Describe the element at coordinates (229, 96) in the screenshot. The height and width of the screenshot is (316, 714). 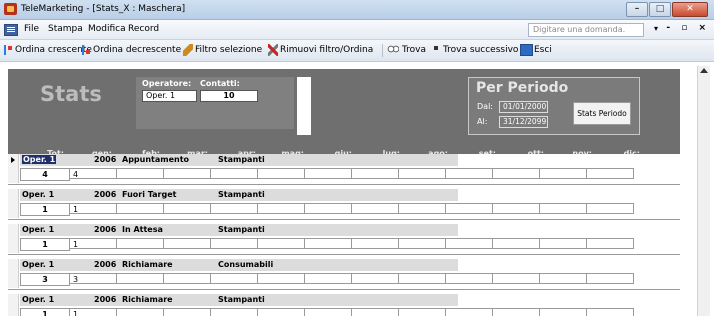
I see `contacts-field: 10` at that location.